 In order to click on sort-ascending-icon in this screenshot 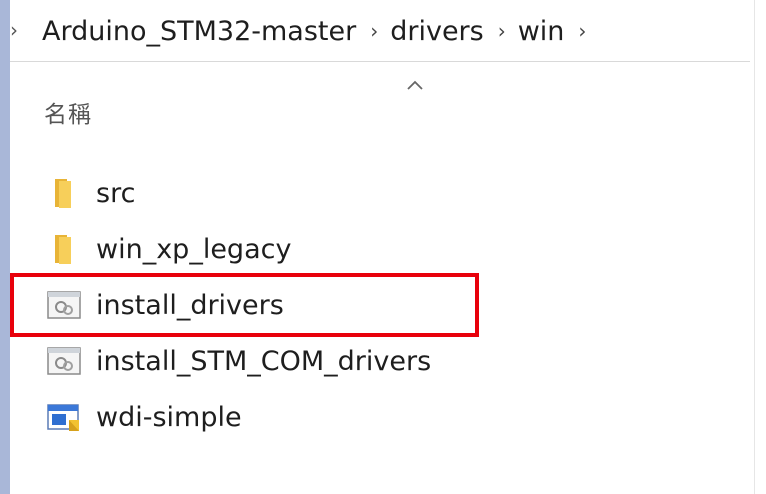, I will do `click(415, 85)`.